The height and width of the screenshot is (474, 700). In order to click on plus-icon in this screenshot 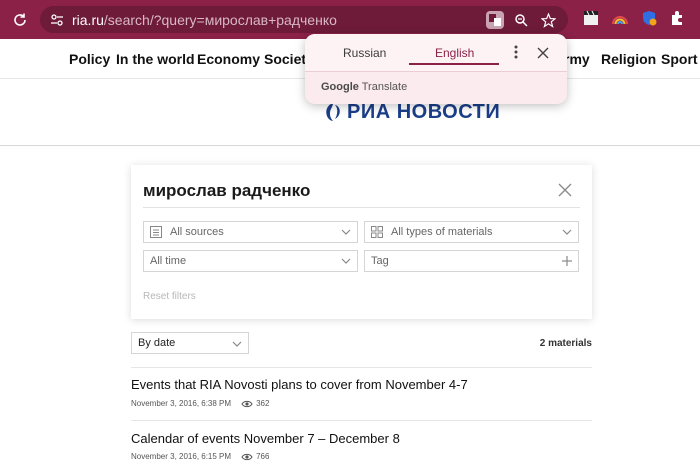, I will do `click(567, 261)`.